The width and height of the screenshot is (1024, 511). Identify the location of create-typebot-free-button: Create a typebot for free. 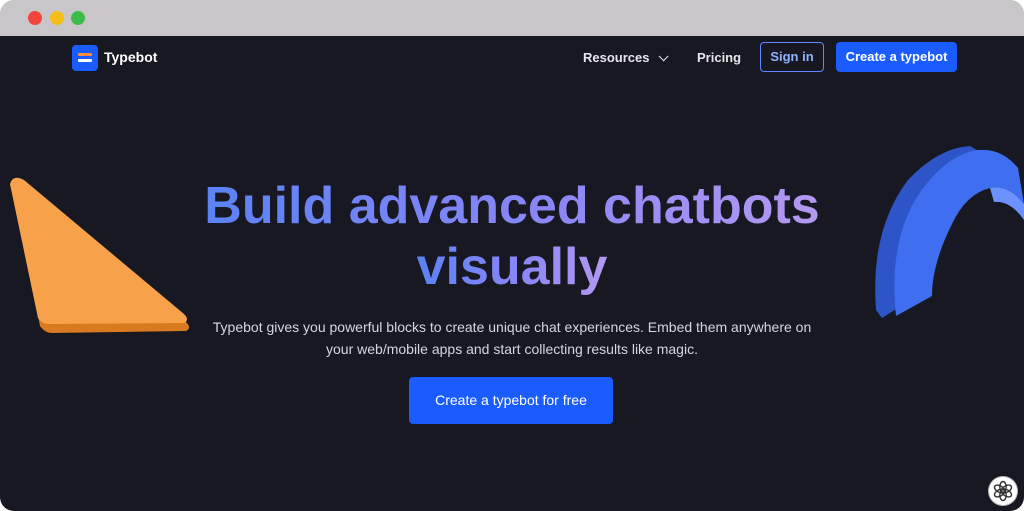
(511, 400).